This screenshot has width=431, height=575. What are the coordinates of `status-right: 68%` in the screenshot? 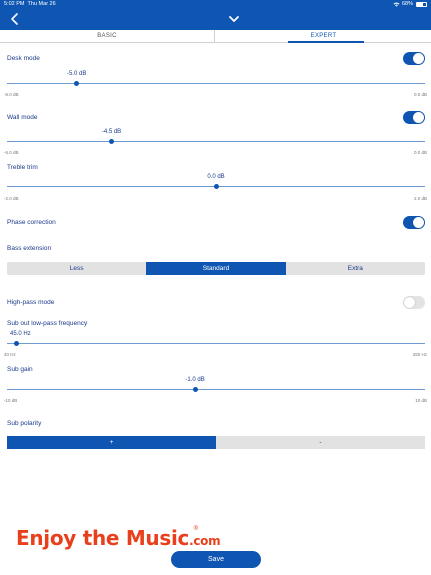 It's located at (410, 4).